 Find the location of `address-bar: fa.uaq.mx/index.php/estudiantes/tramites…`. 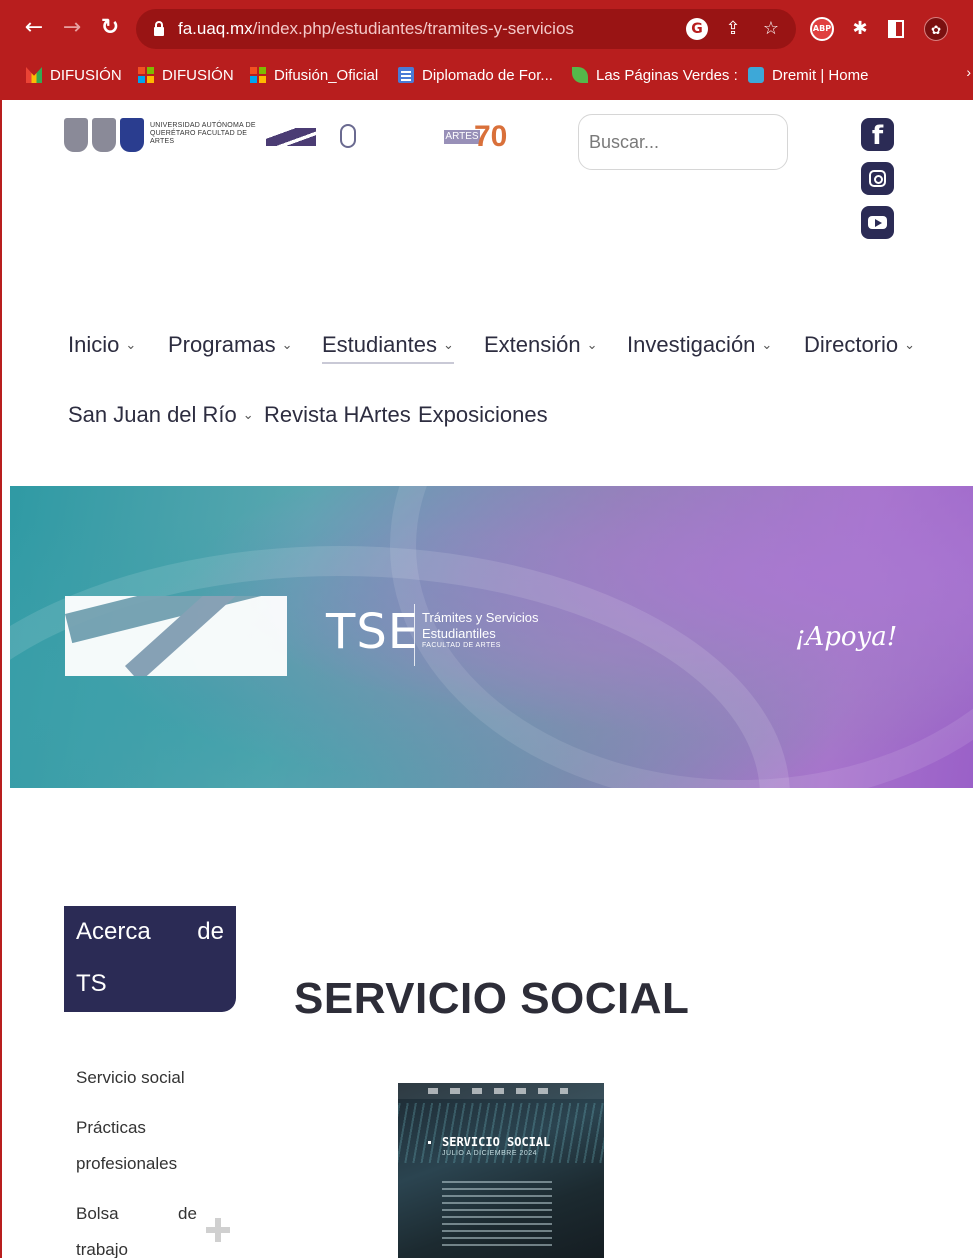

address-bar: fa.uaq.mx/index.php/estudiantes/tramites… is located at coordinates (466, 29).